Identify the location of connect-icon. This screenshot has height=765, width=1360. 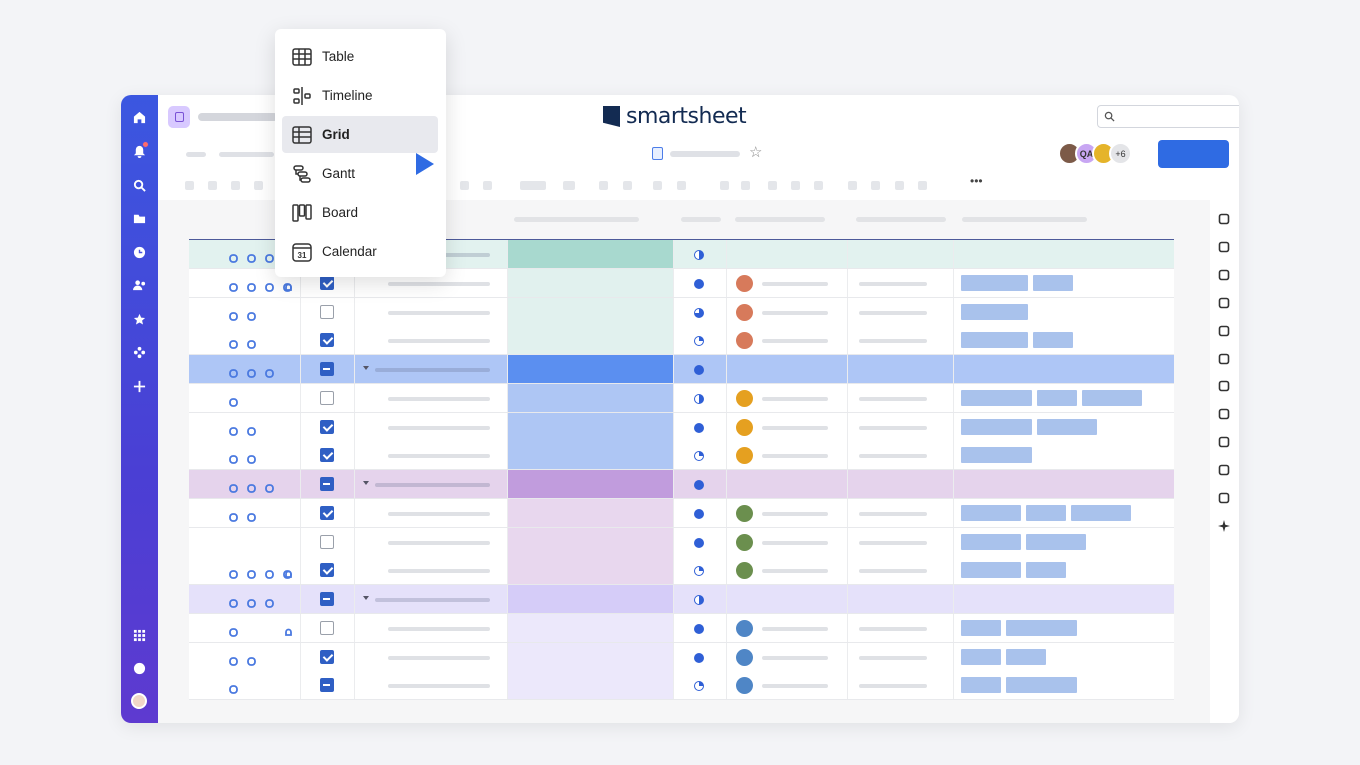
(1224, 497).